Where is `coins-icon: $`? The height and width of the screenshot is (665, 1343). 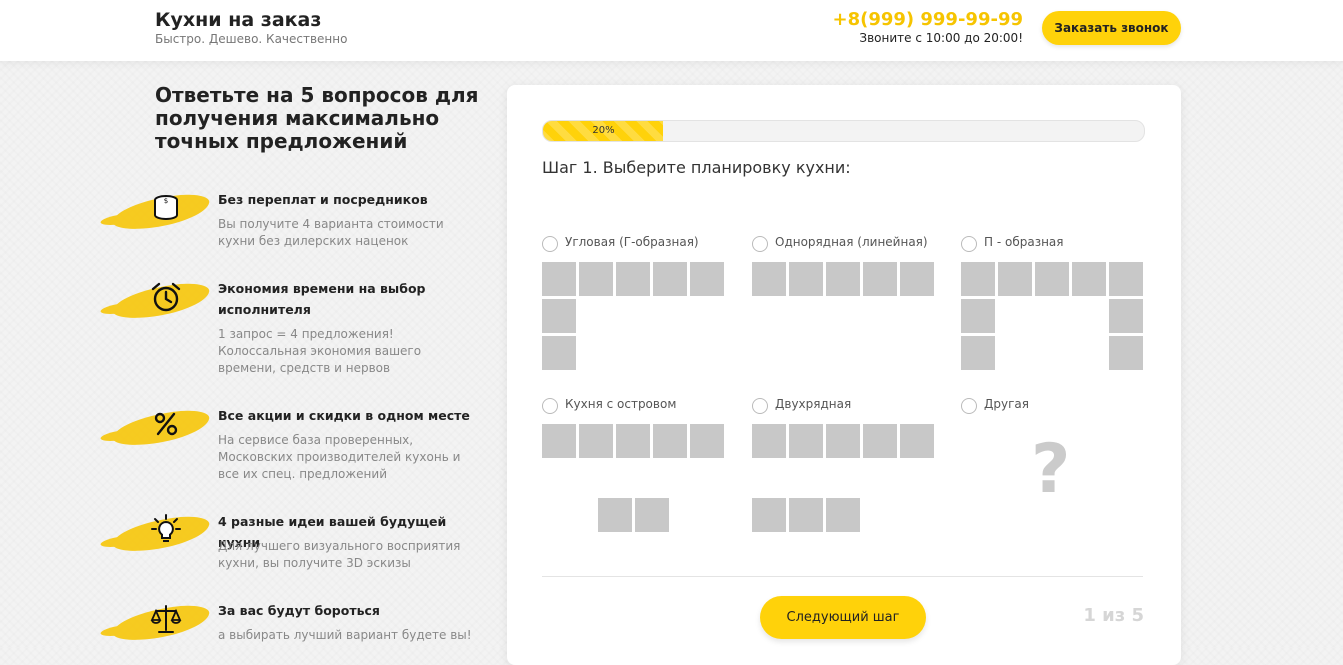
coins-icon: $ is located at coordinates (166, 208).